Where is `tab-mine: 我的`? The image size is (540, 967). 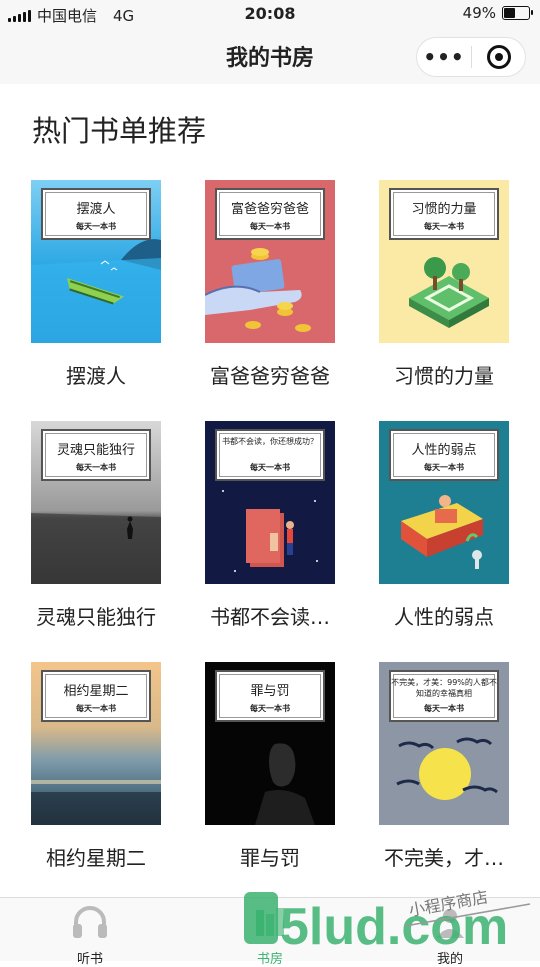
tab-mine: 我的 is located at coordinates (450, 935).